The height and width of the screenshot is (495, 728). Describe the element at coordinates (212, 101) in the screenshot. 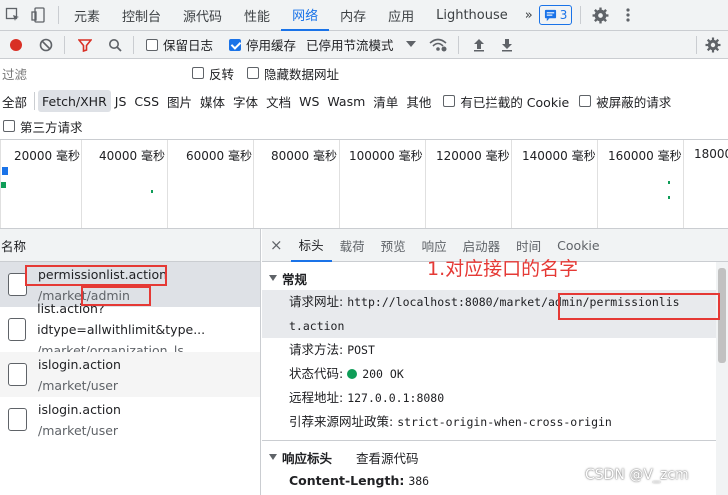

I see `type-media: 媒体` at that location.